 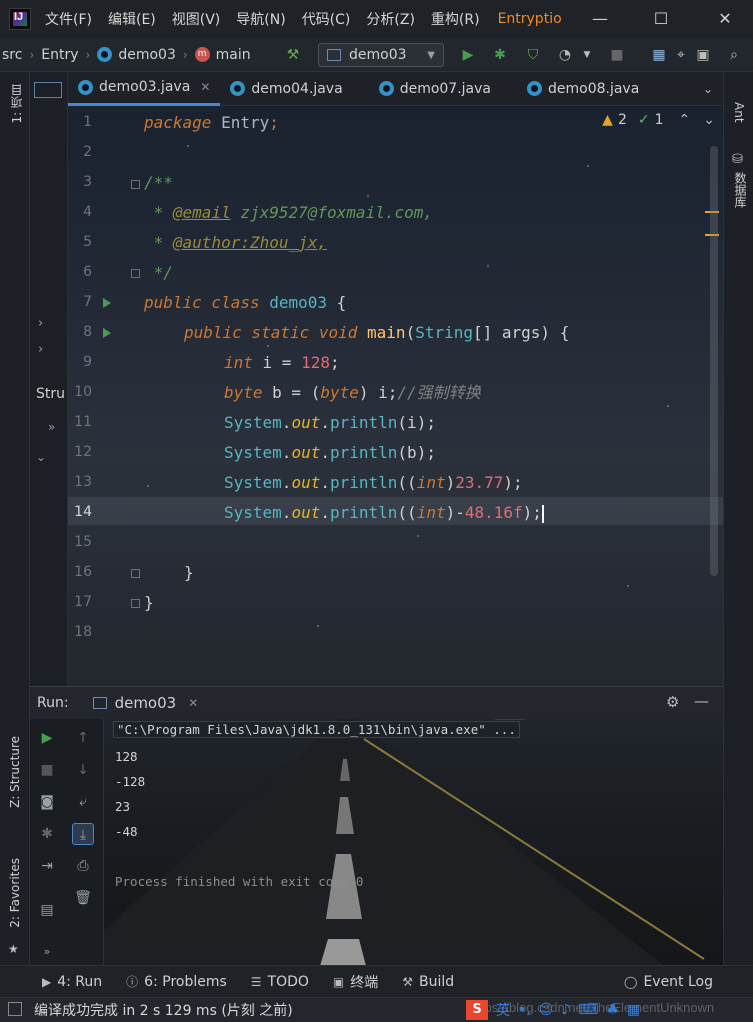 I want to click on tab-demo04: demo04.java, so click(x=286, y=89).